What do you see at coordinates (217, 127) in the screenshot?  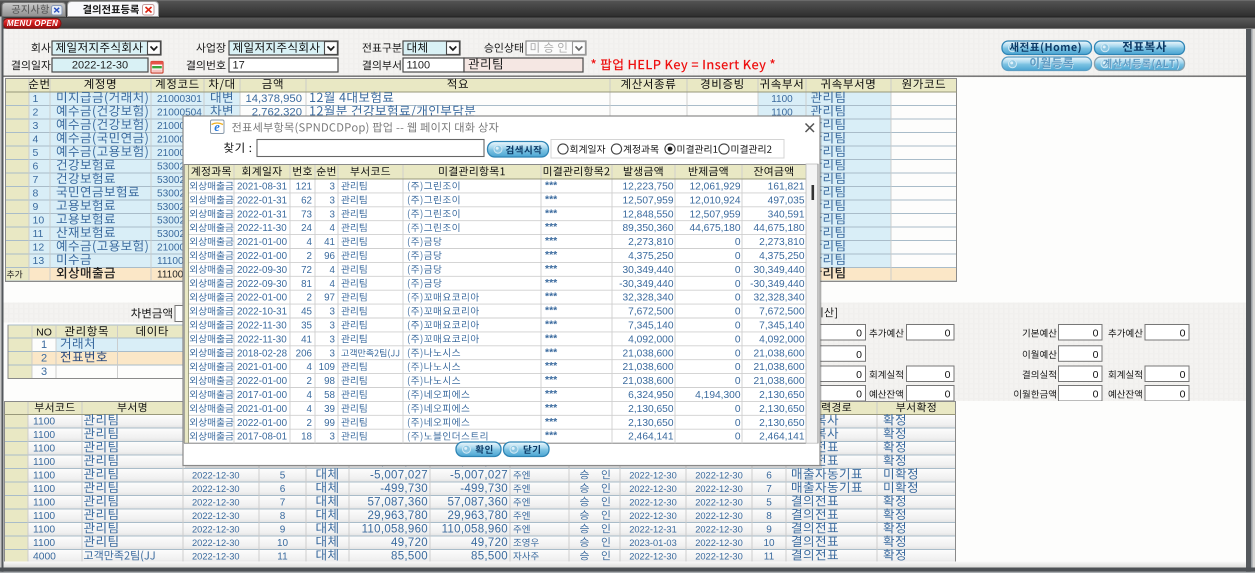 I see `svg-text: e` at bounding box center [217, 127].